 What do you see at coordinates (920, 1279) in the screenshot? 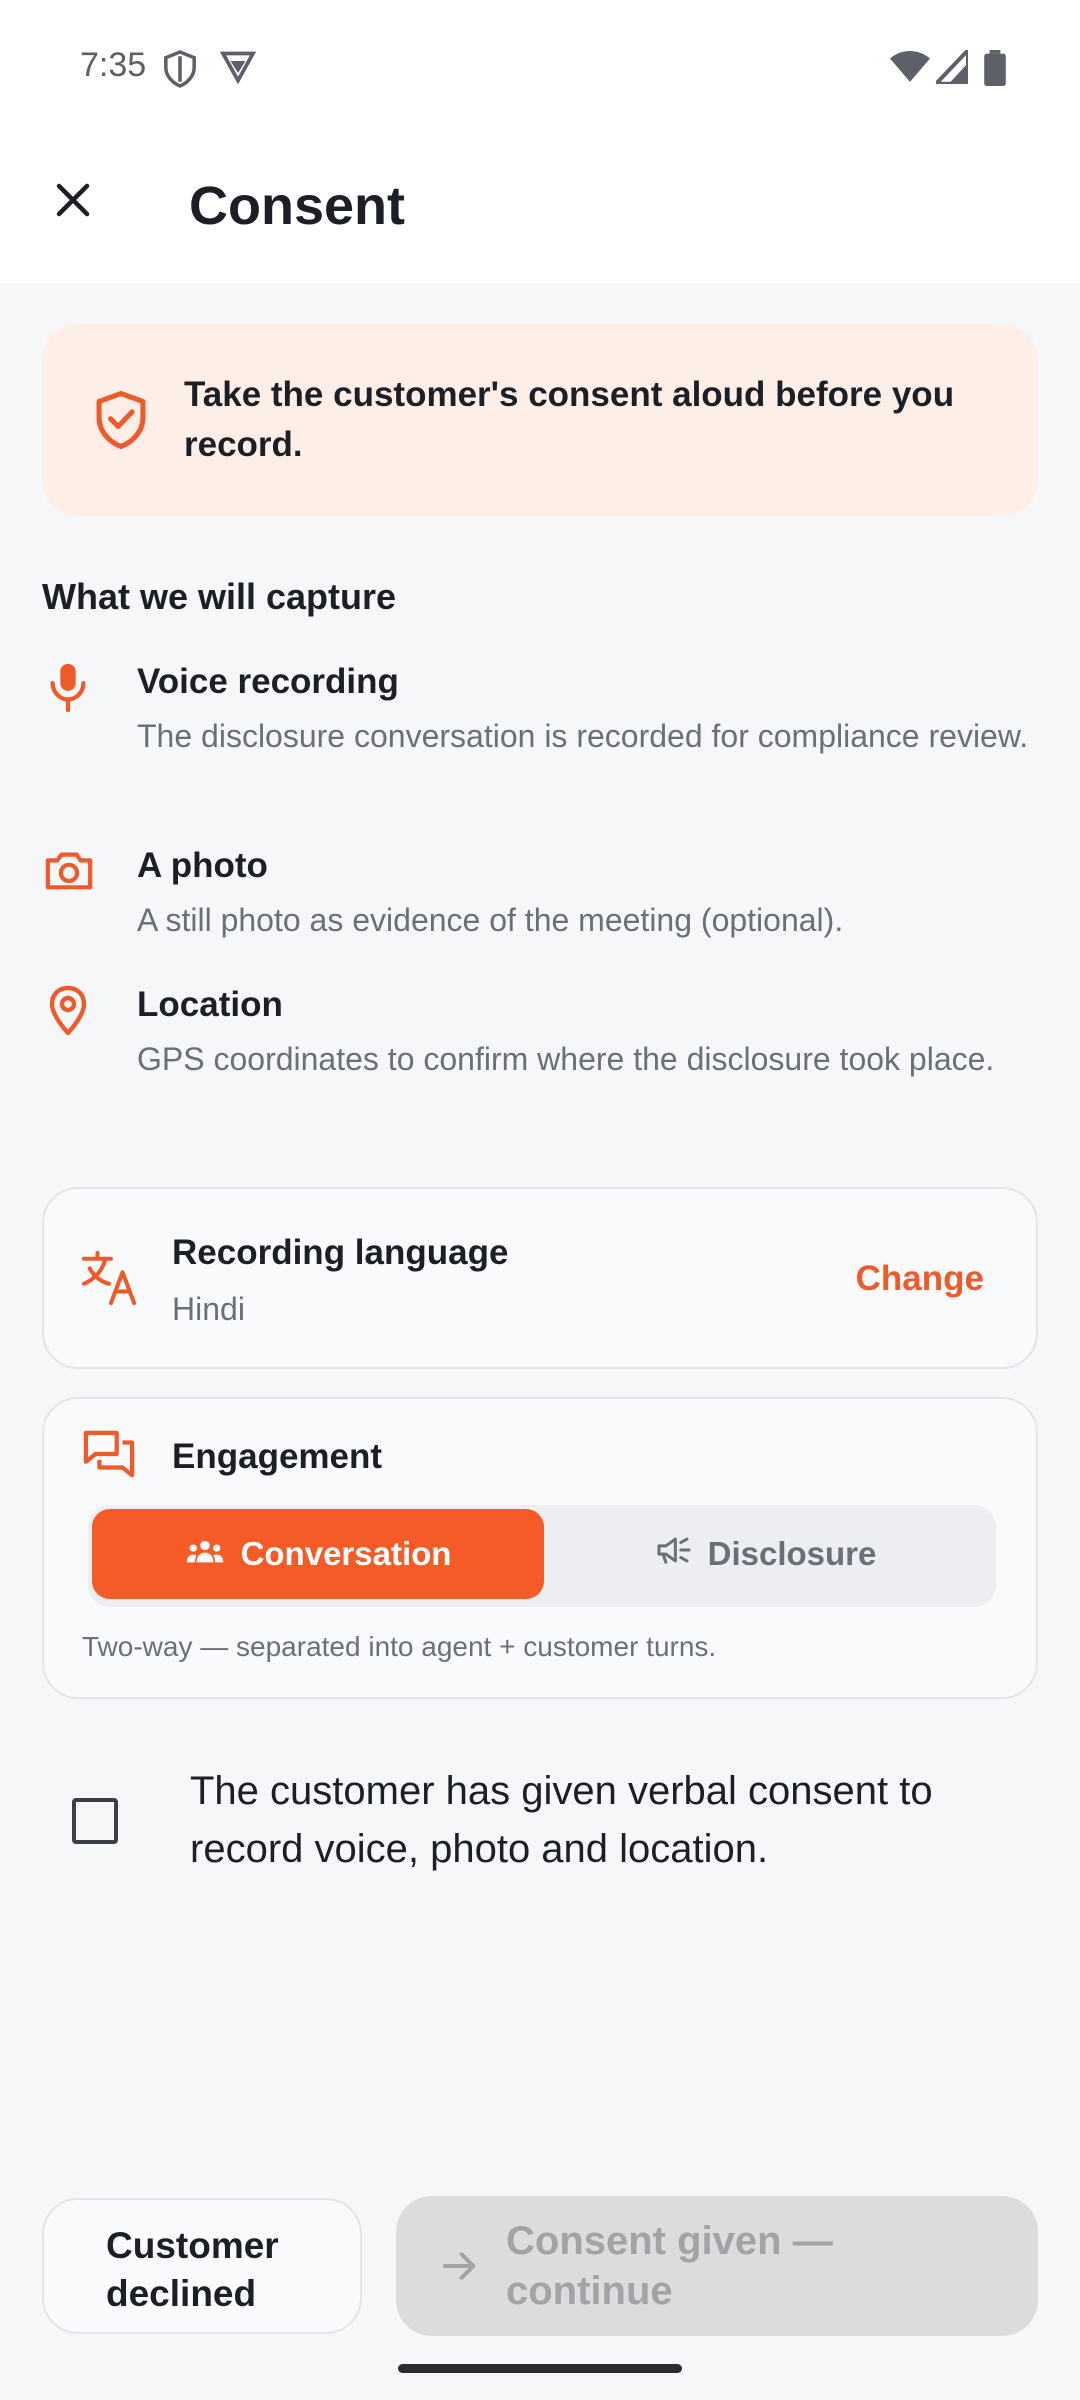
I see `change-language-button: Change` at bounding box center [920, 1279].